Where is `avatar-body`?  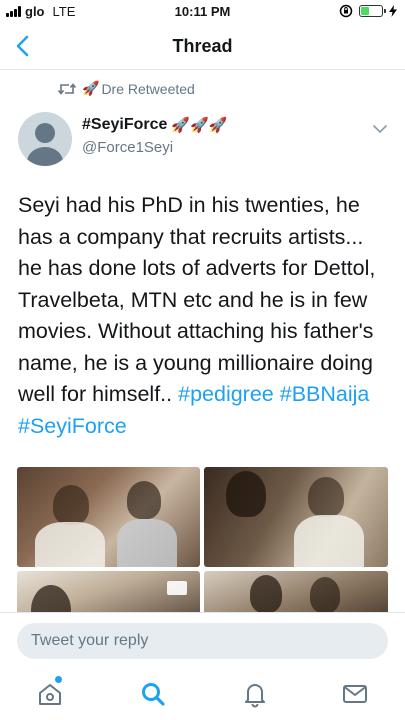 avatar-body is located at coordinates (45, 156).